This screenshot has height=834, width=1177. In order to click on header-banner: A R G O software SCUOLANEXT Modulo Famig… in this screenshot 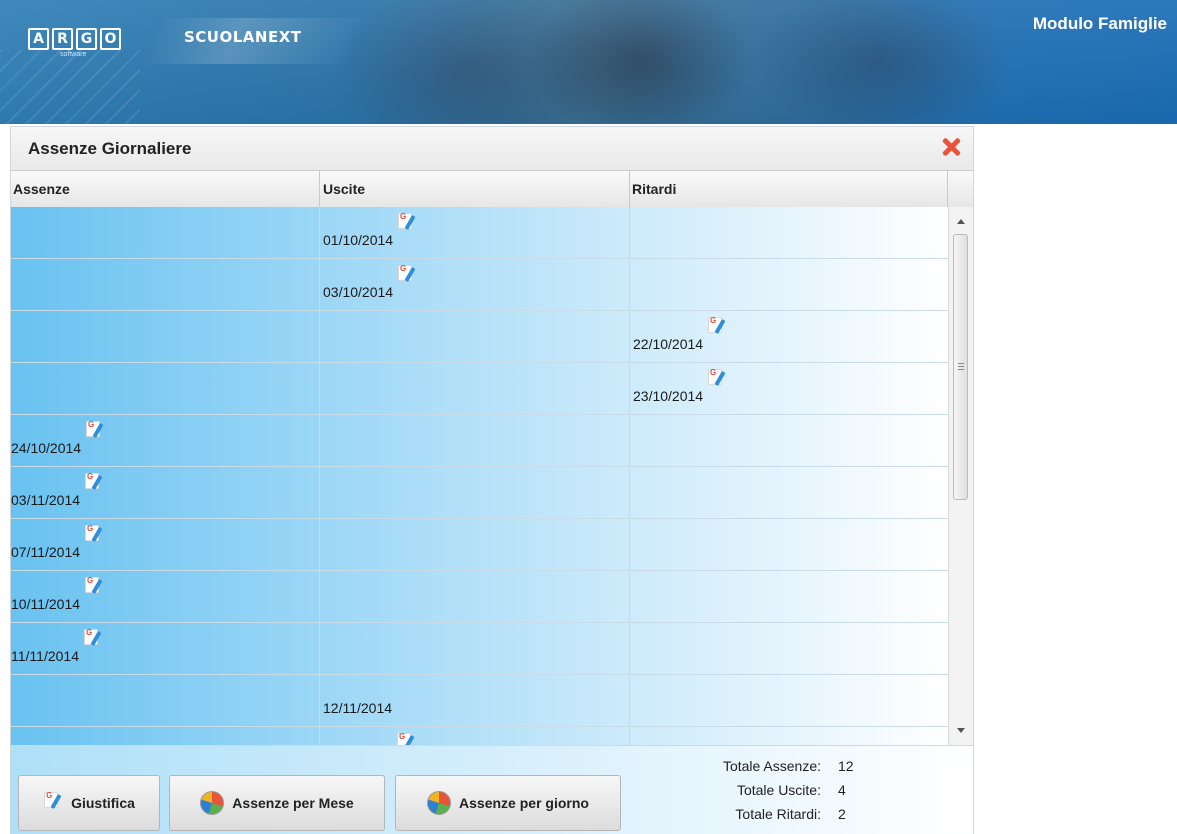, I will do `click(588, 62)`.